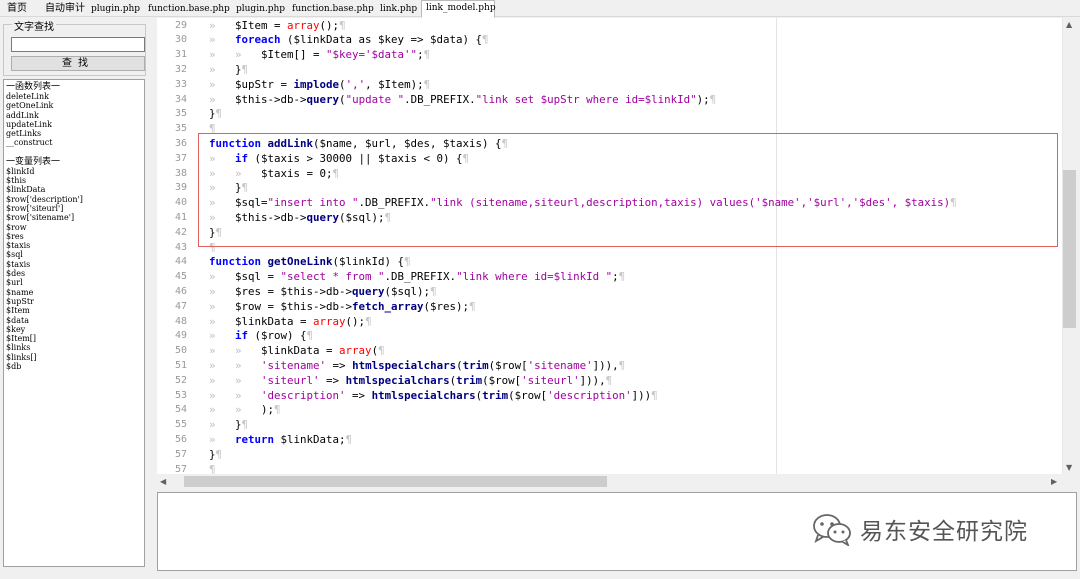 This screenshot has height=579, width=1080. What do you see at coordinates (75, 217) in the screenshot?
I see `variable-list-item: $row['sitename']` at bounding box center [75, 217].